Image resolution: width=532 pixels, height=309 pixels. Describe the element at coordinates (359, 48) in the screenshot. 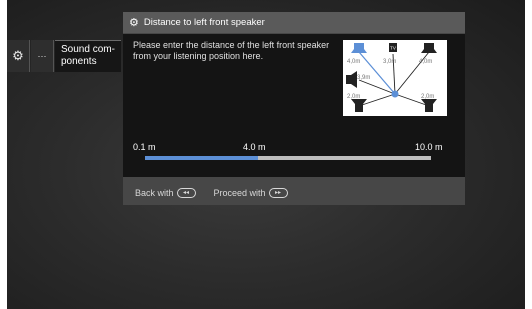

I see `front-left-speaker-icon` at that location.